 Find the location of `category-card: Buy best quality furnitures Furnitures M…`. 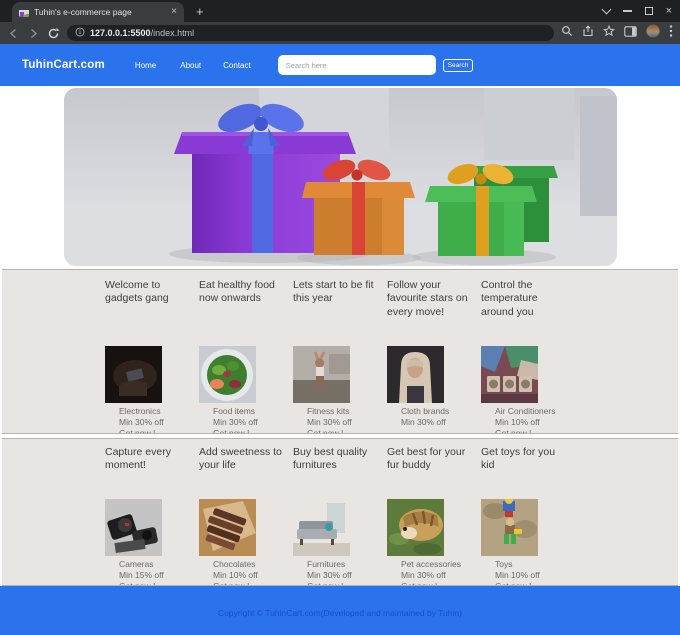

category-card: Buy best quality furnitures Furnitures M… is located at coordinates (337, 512).